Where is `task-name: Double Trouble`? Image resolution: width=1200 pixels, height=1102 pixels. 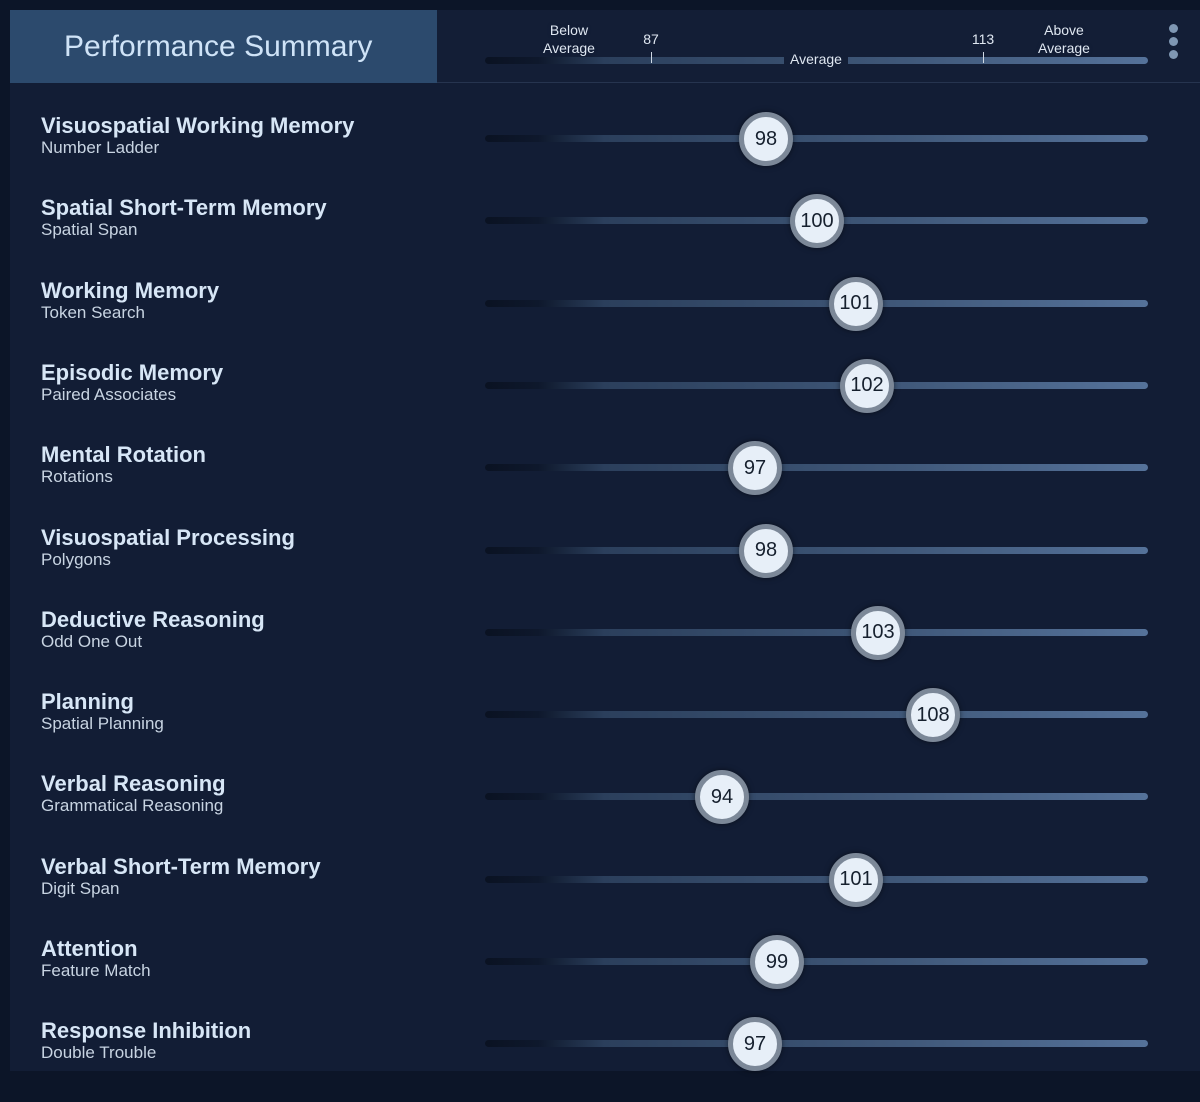 task-name: Double Trouble is located at coordinates (99, 1053).